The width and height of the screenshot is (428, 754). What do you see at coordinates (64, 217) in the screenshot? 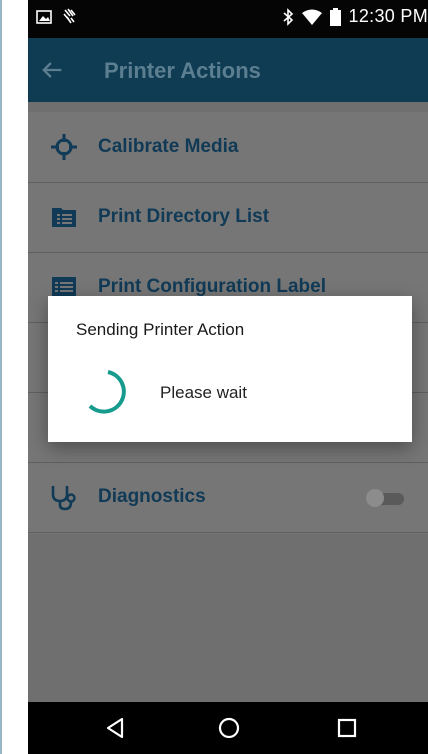
I see `directory-list-icon` at bounding box center [64, 217].